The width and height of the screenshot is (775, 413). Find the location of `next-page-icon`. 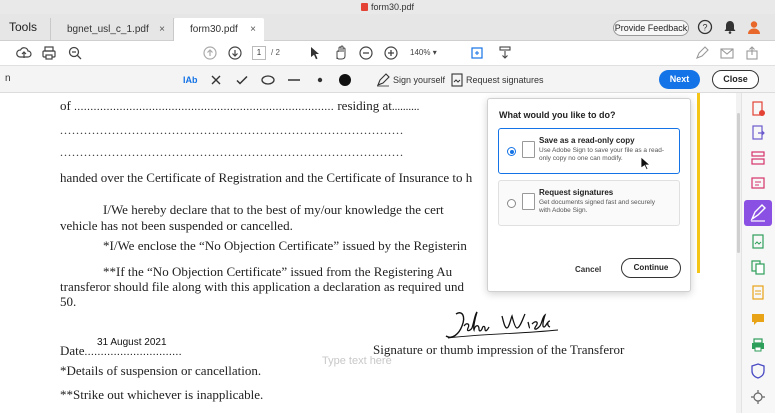

next-page-icon is located at coordinates (235, 53).